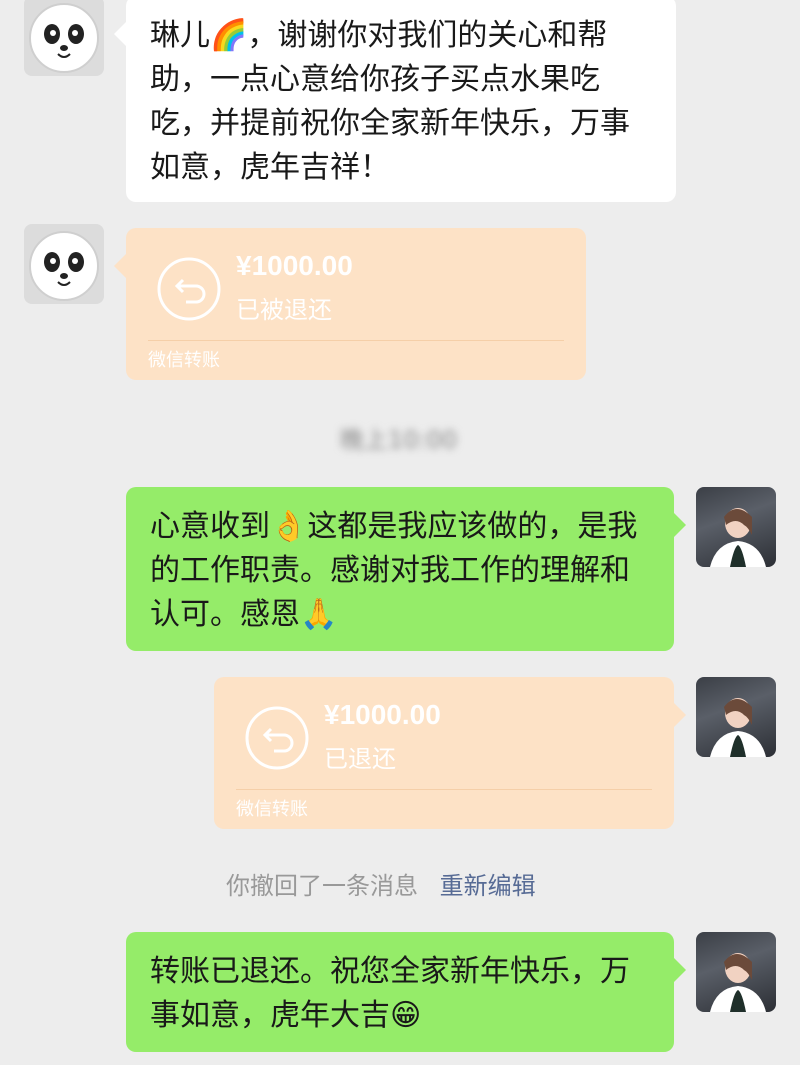 This screenshot has height=1065, width=800. Describe the element at coordinates (284, 310) in the screenshot. I see `transfer-status: 已被退还` at that location.